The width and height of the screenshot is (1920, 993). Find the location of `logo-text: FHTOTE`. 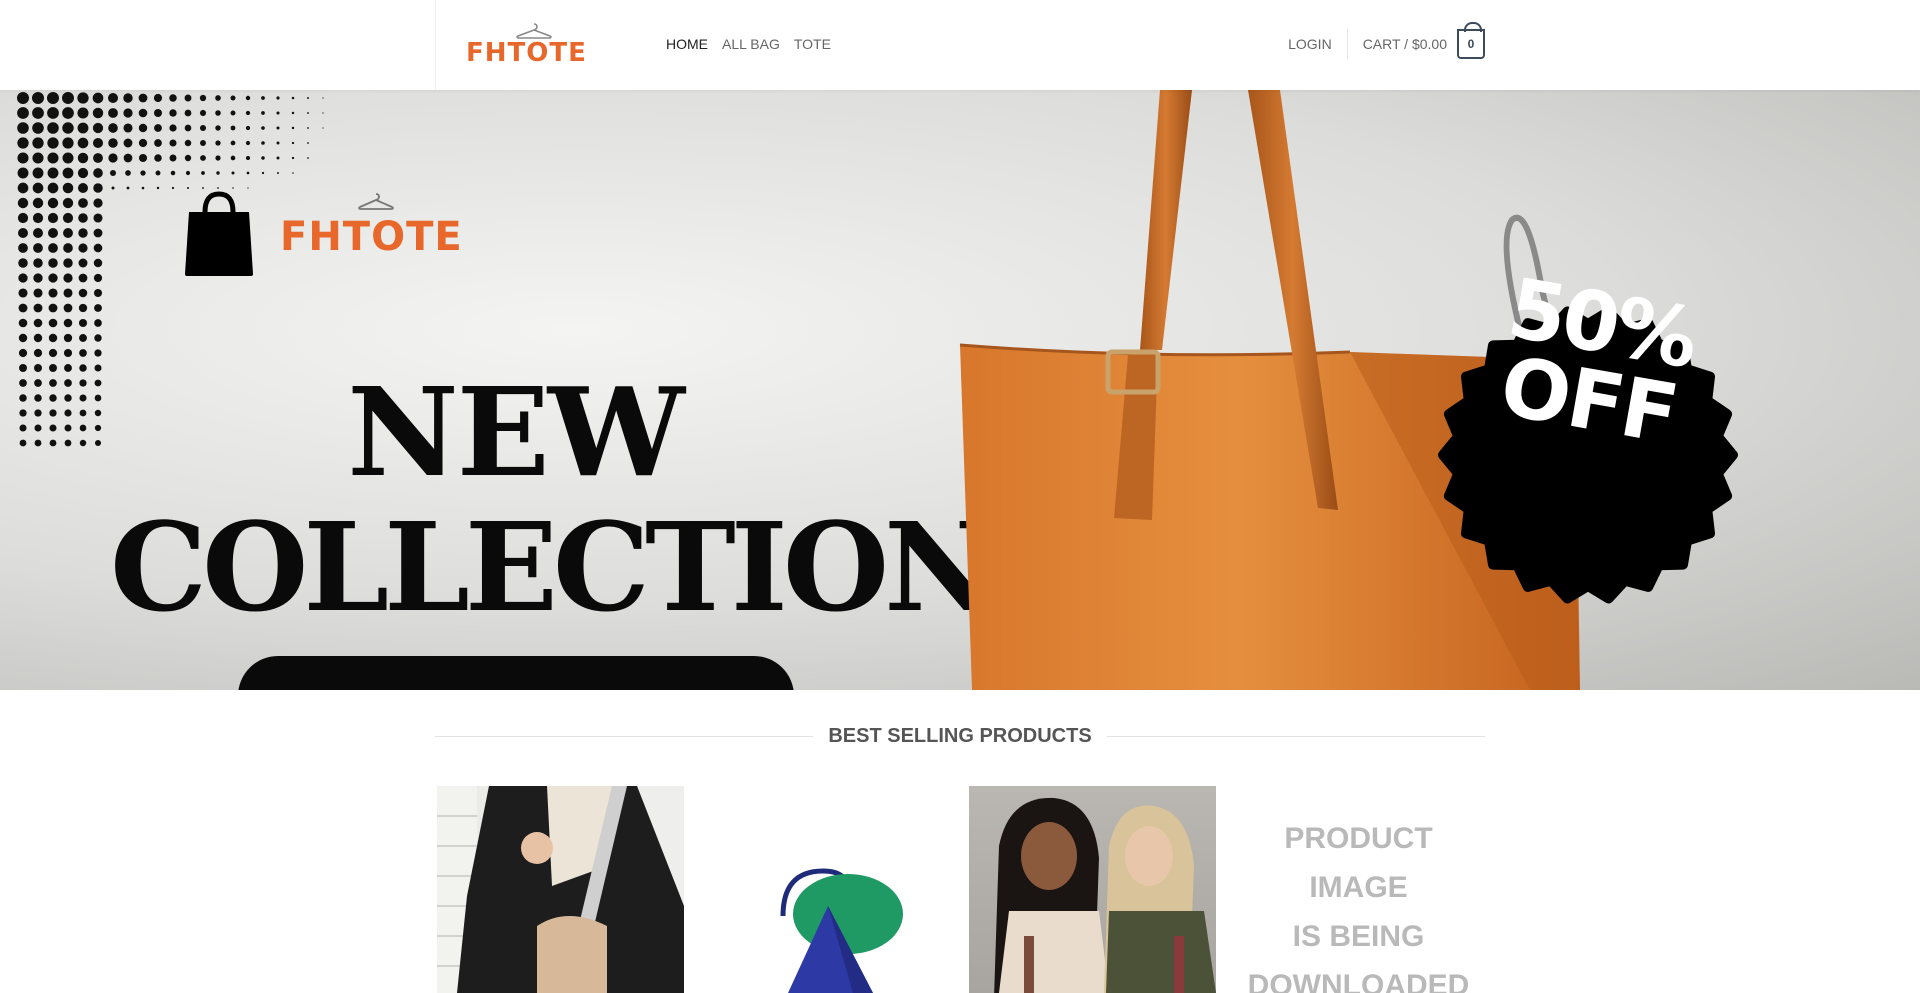

logo-text: FHTOTE is located at coordinates (526, 53).